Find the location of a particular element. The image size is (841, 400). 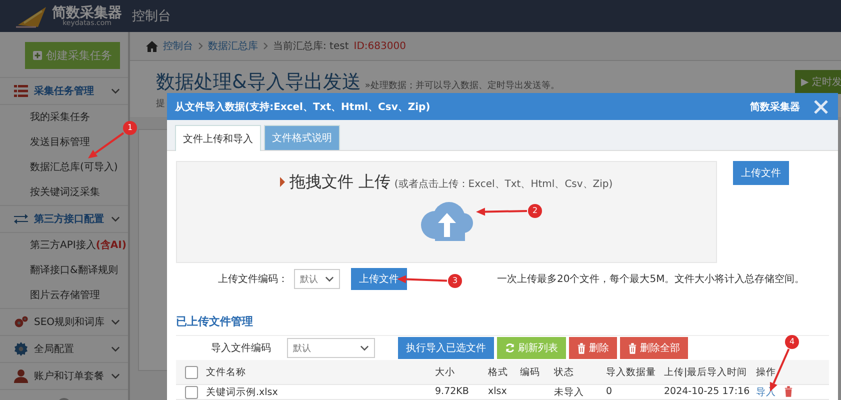

field-label: 导入文件编码 is located at coordinates (240, 348).